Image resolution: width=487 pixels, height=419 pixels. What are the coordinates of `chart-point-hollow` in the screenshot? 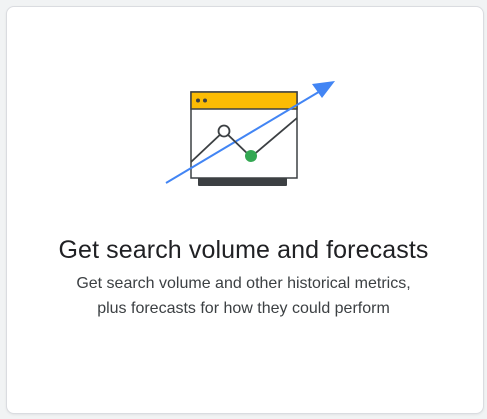 It's located at (224, 131).